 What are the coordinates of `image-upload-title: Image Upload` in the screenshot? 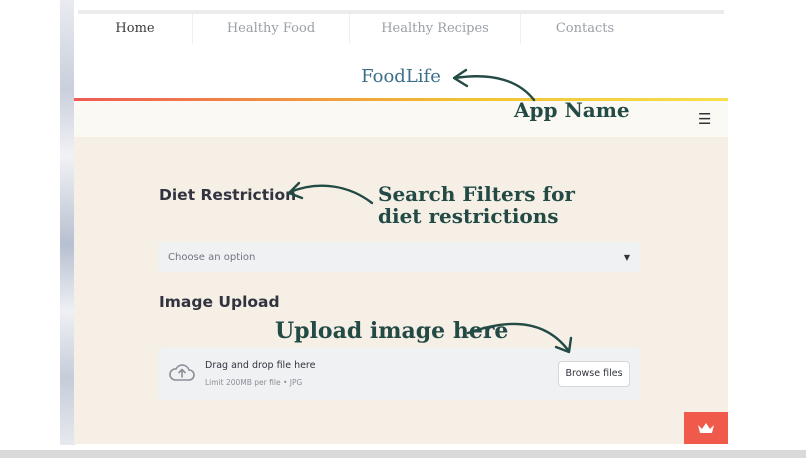 It's located at (219, 302).